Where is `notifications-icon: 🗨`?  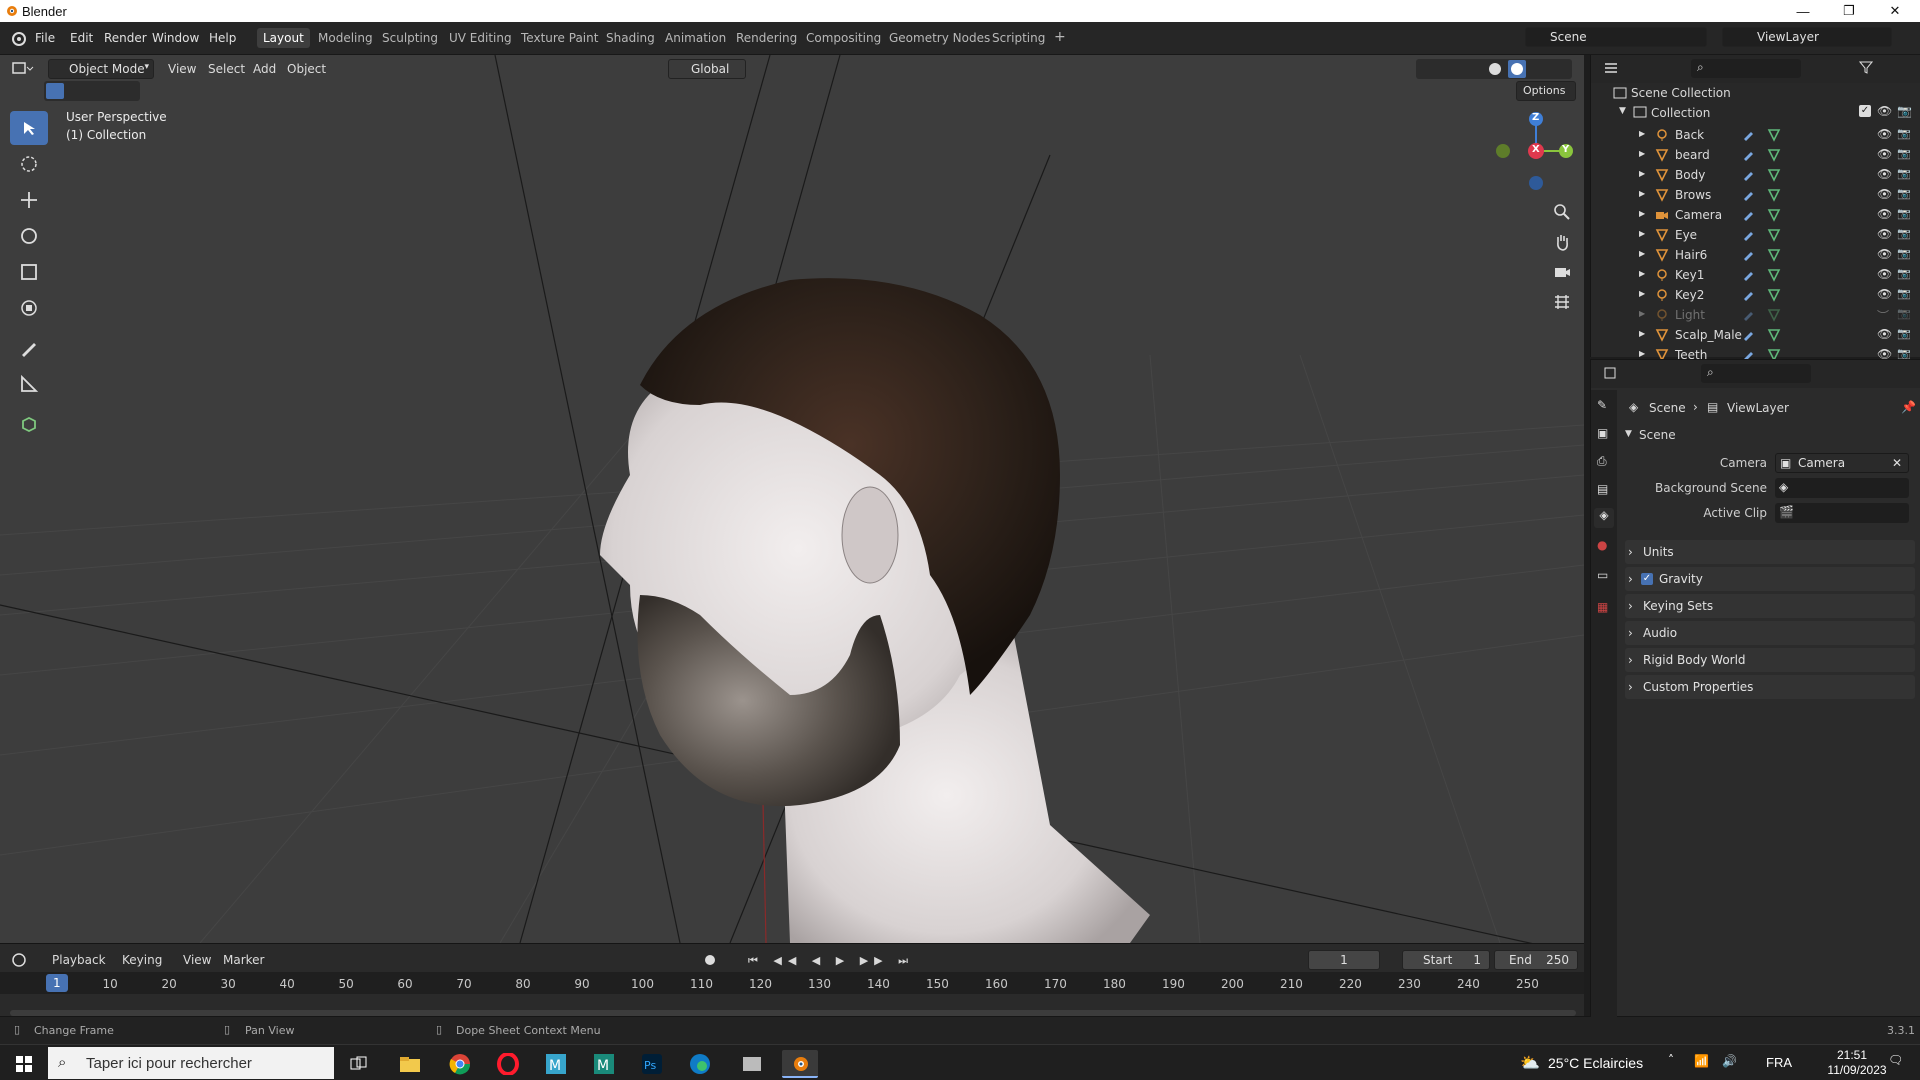 notifications-icon: 🗨 is located at coordinates (1895, 1060).